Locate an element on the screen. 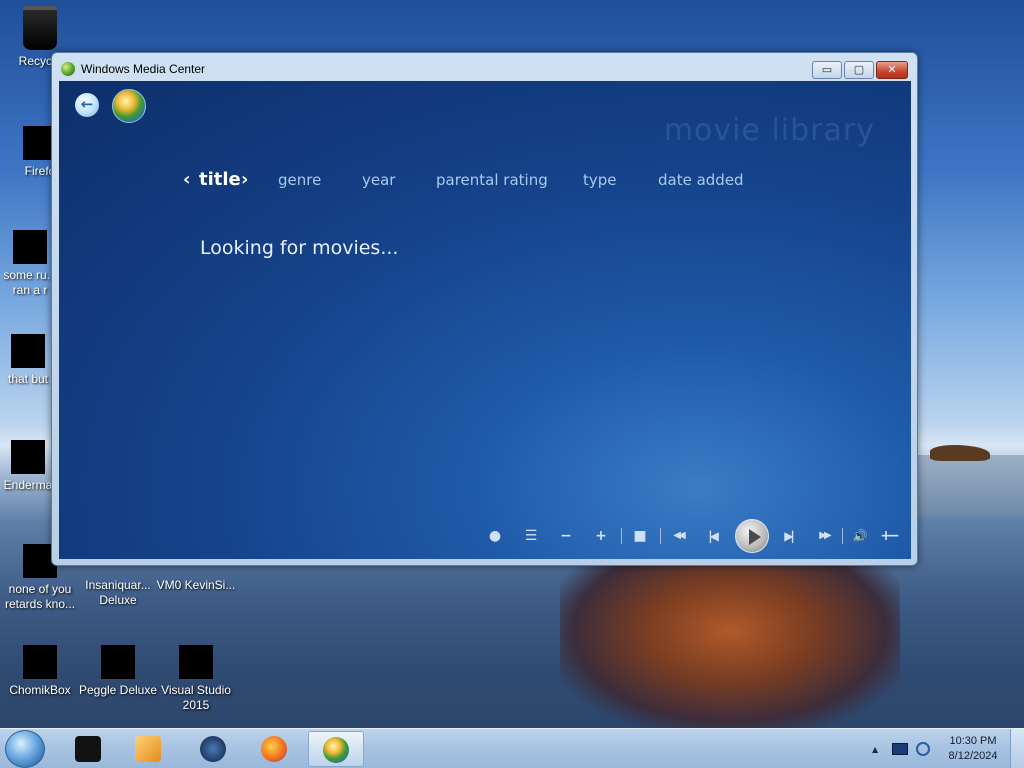  black-box-icon is located at coordinates (88, 749).